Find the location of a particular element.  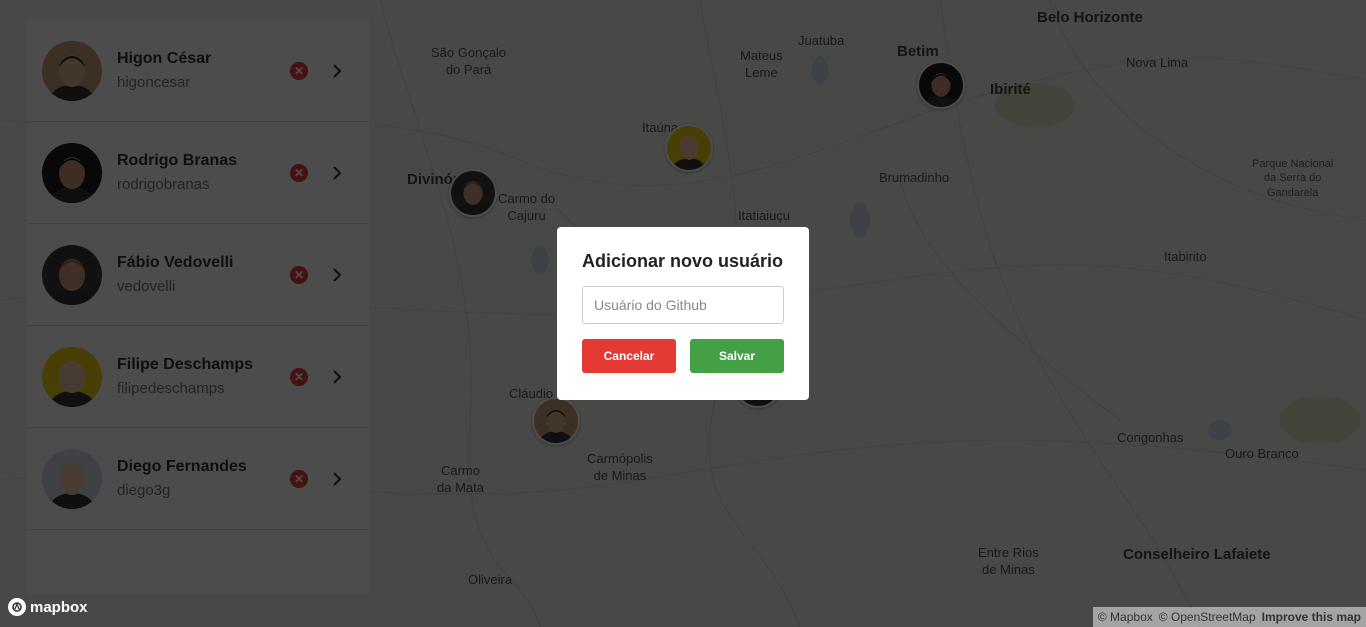

mapbox-logo-text: mapbox is located at coordinates (59, 607).